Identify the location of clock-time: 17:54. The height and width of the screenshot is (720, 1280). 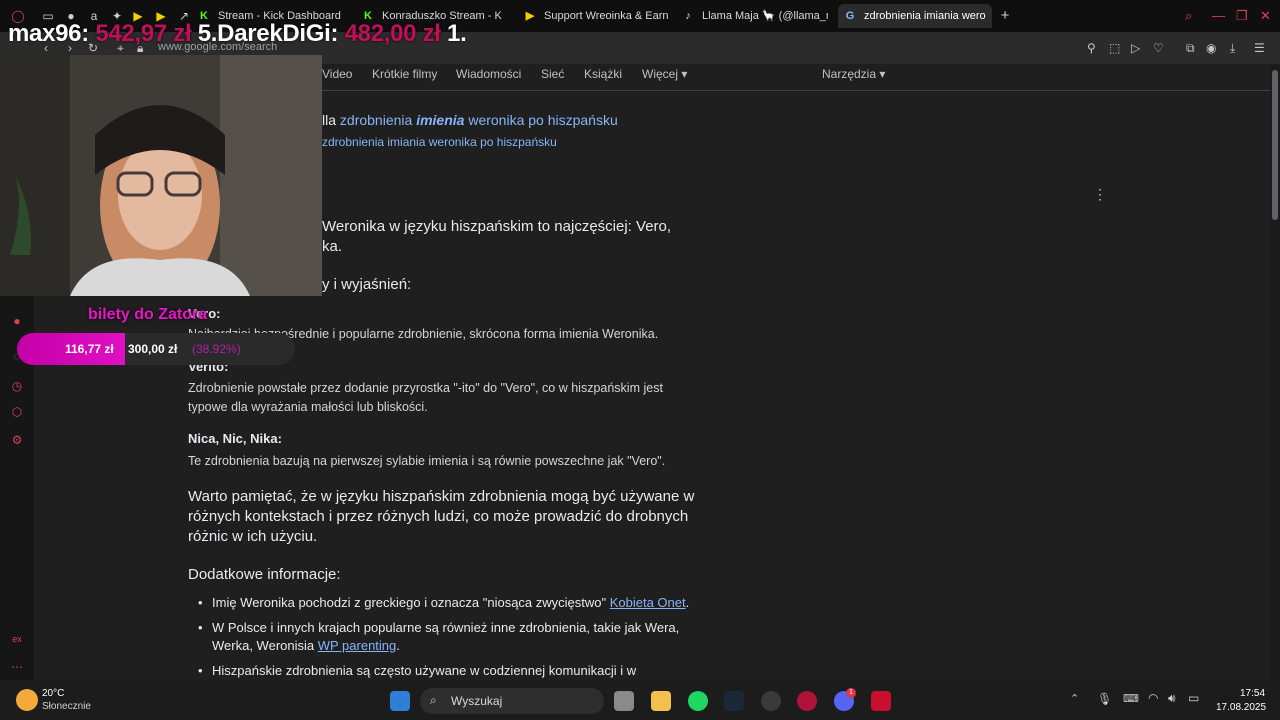
(1252, 693).